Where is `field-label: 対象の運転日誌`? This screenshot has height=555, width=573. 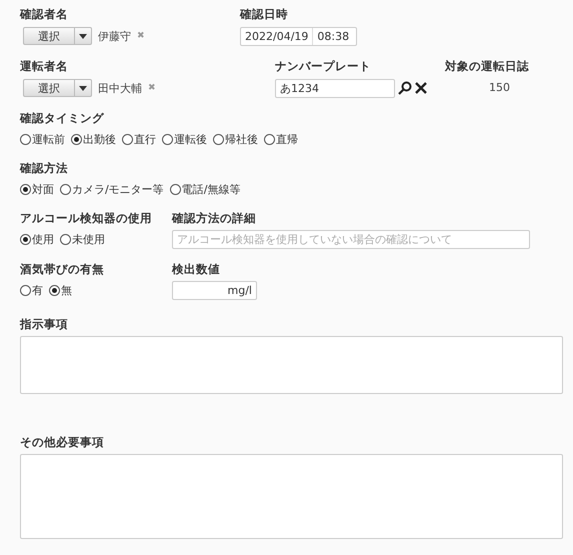 field-label: 対象の運転日誌 is located at coordinates (487, 66).